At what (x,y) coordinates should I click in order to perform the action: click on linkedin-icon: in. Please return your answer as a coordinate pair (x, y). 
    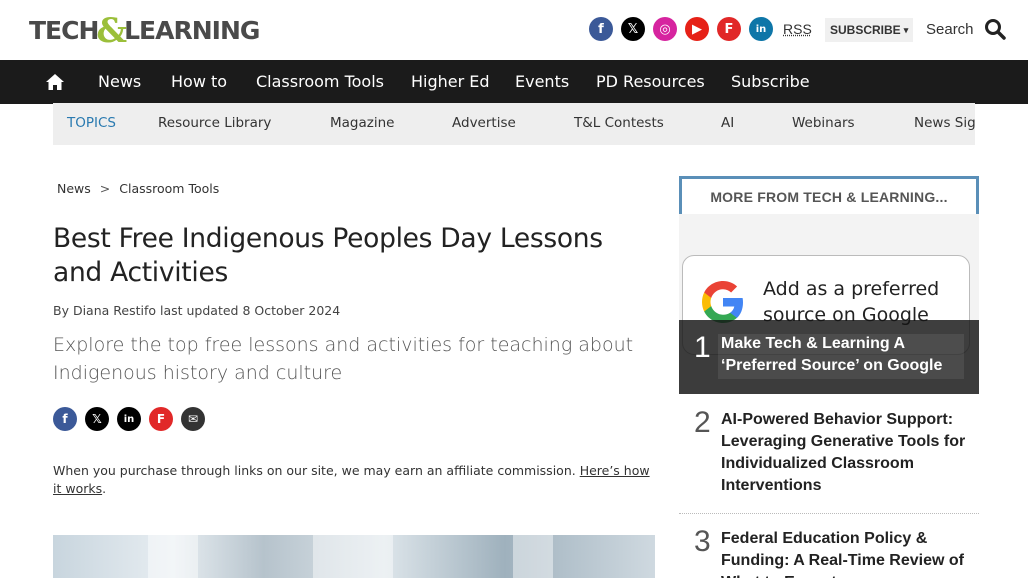
    Looking at the image, I should click on (761, 29).